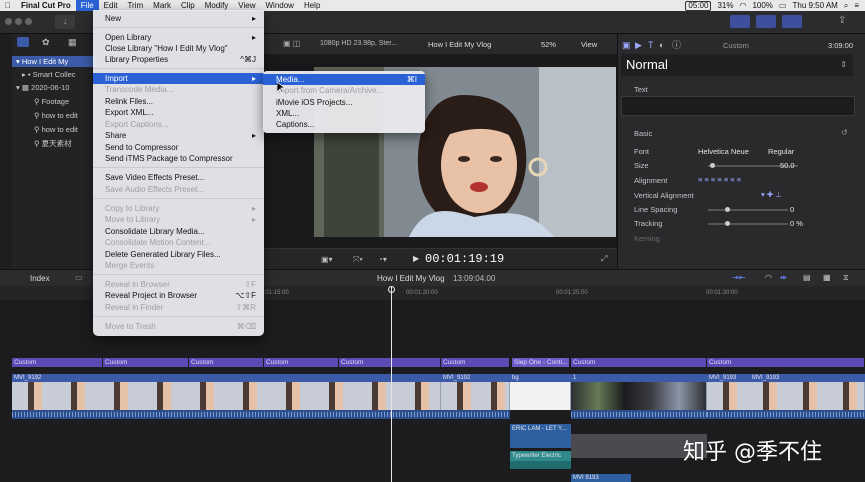  What do you see at coordinates (327, 259) in the screenshot?
I see `view-options-icon: ▣▾` at bounding box center [327, 259].